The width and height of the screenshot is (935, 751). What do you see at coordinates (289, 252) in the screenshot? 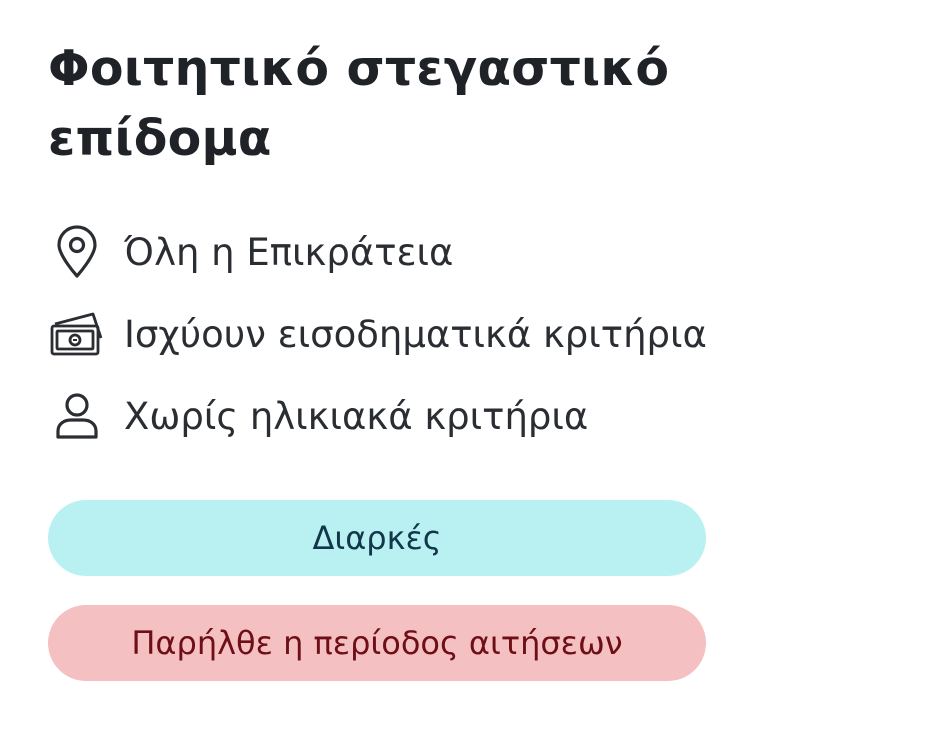
I see `fact-label: Όλη η Επικράτεια` at bounding box center [289, 252].